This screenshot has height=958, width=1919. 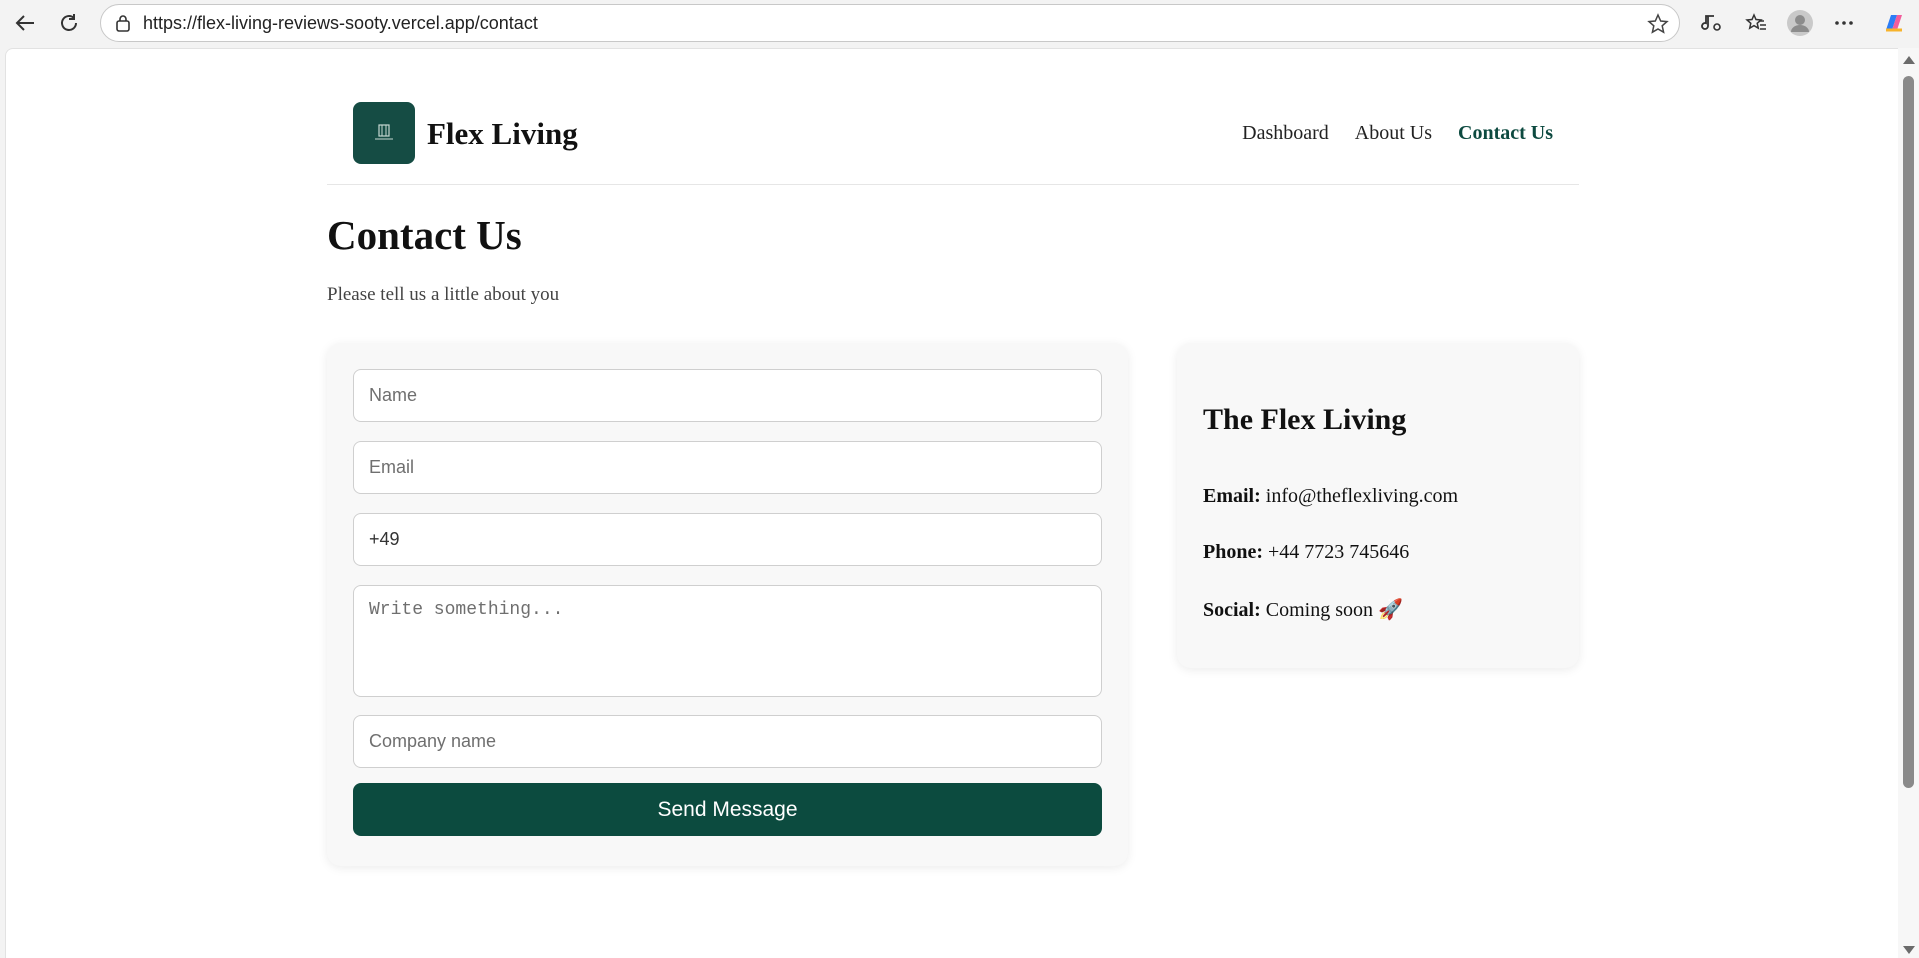 I want to click on favorite-star-icon, so click(x=1658, y=24).